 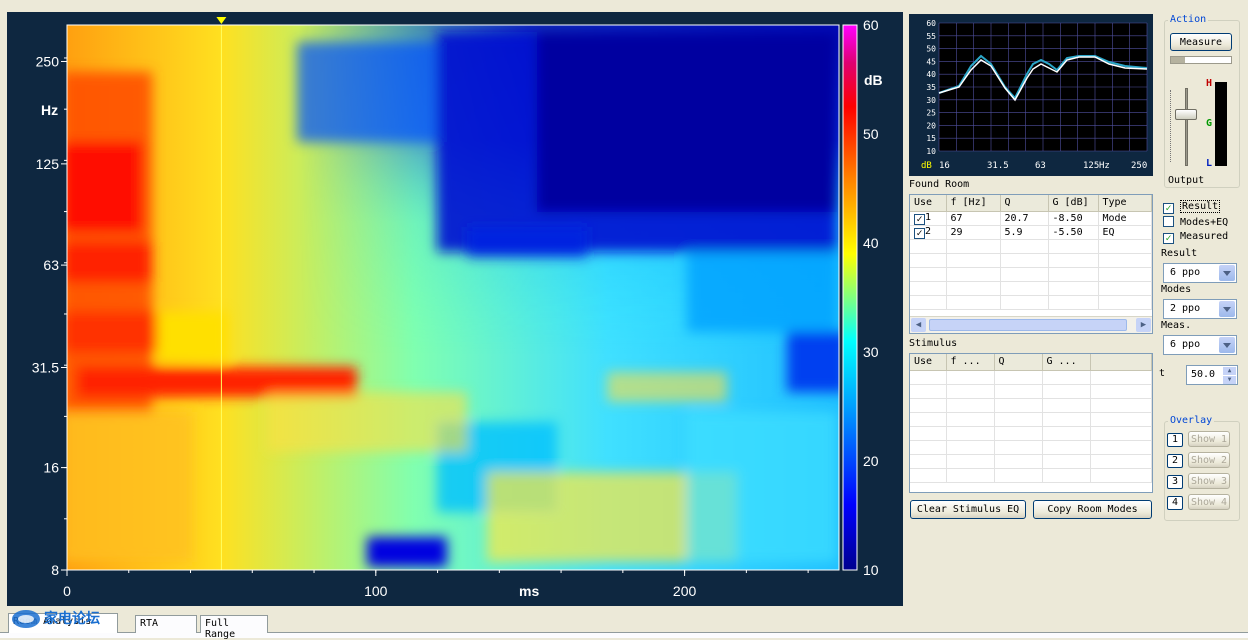 What do you see at coordinates (1024, 203) in the screenshot?
I see `found-room-col-header: Q` at bounding box center [1024, 203].